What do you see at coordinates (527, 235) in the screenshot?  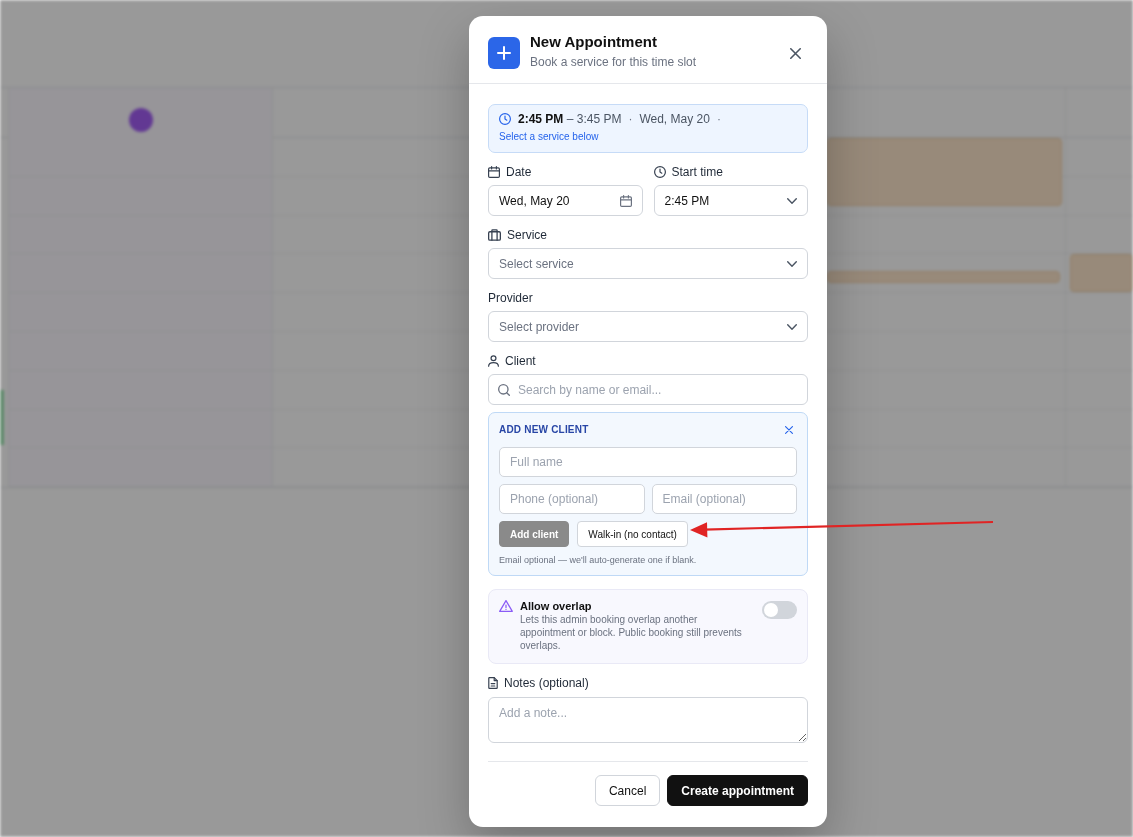 I see `field-label: Service` at bounding box center [527, 235].